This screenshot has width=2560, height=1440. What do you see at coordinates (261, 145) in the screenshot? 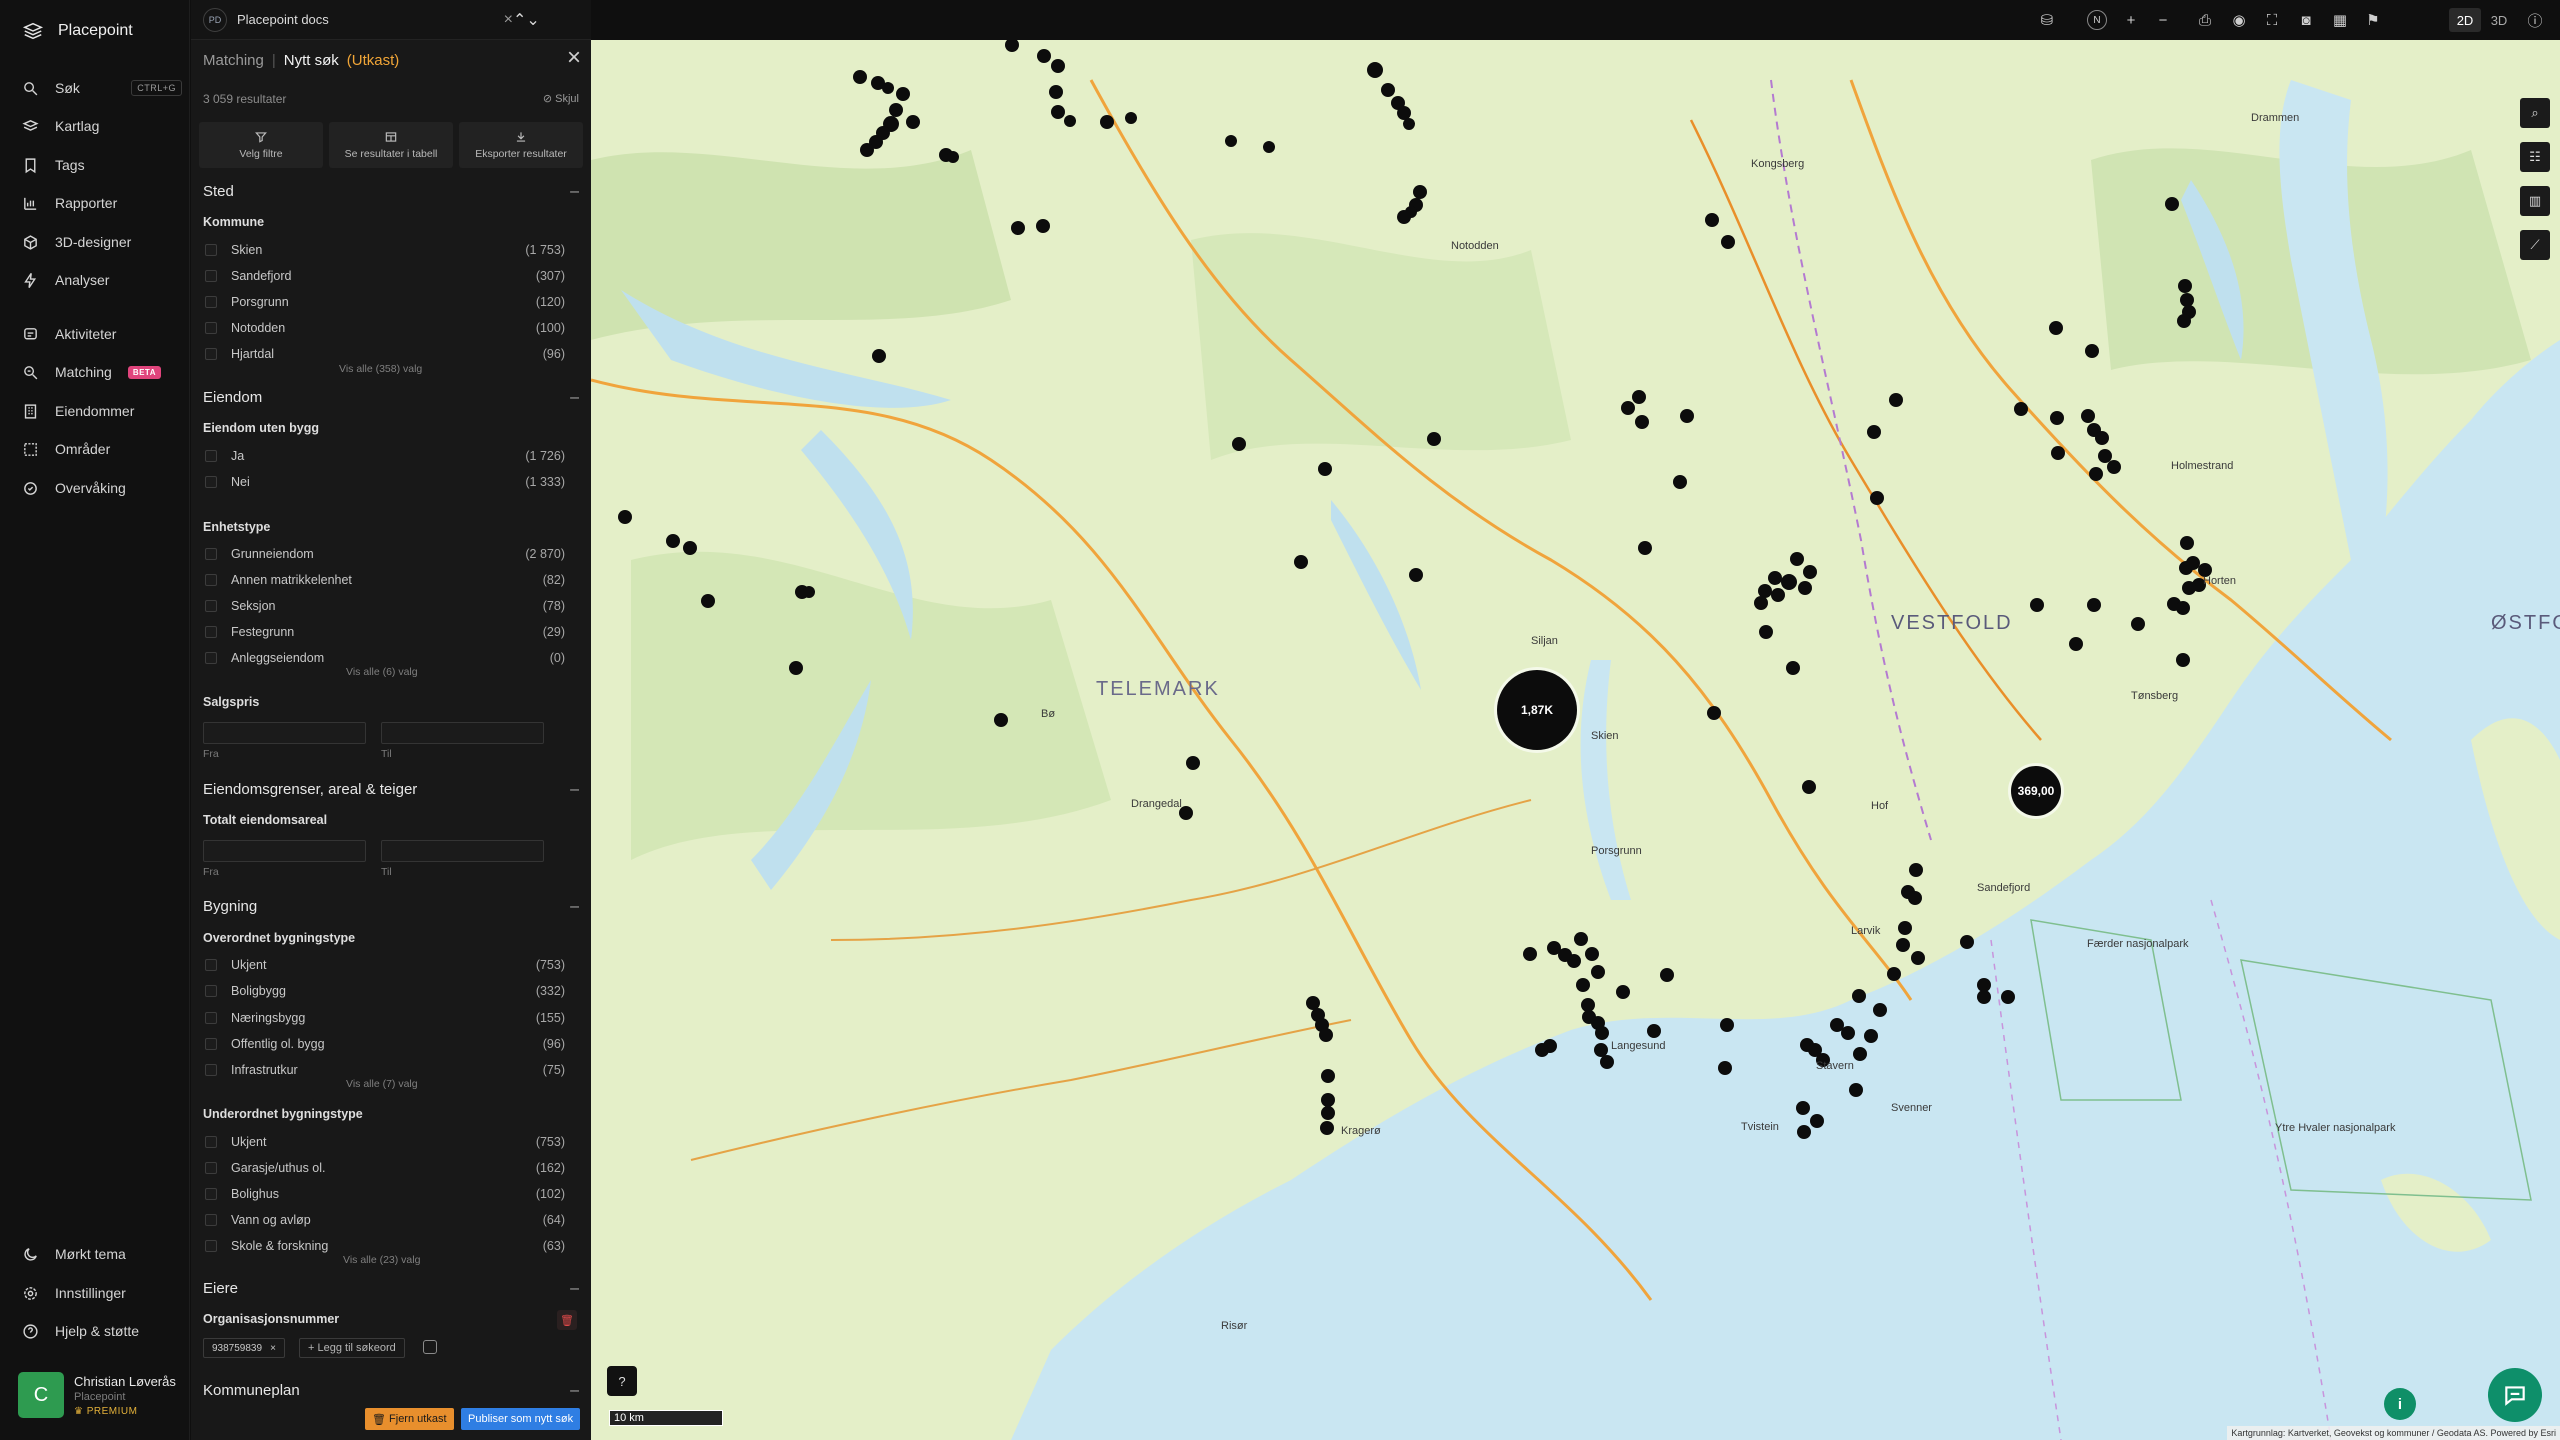
I see `choose-filters-button: Velg filtre` at bounding box center [261, 145].